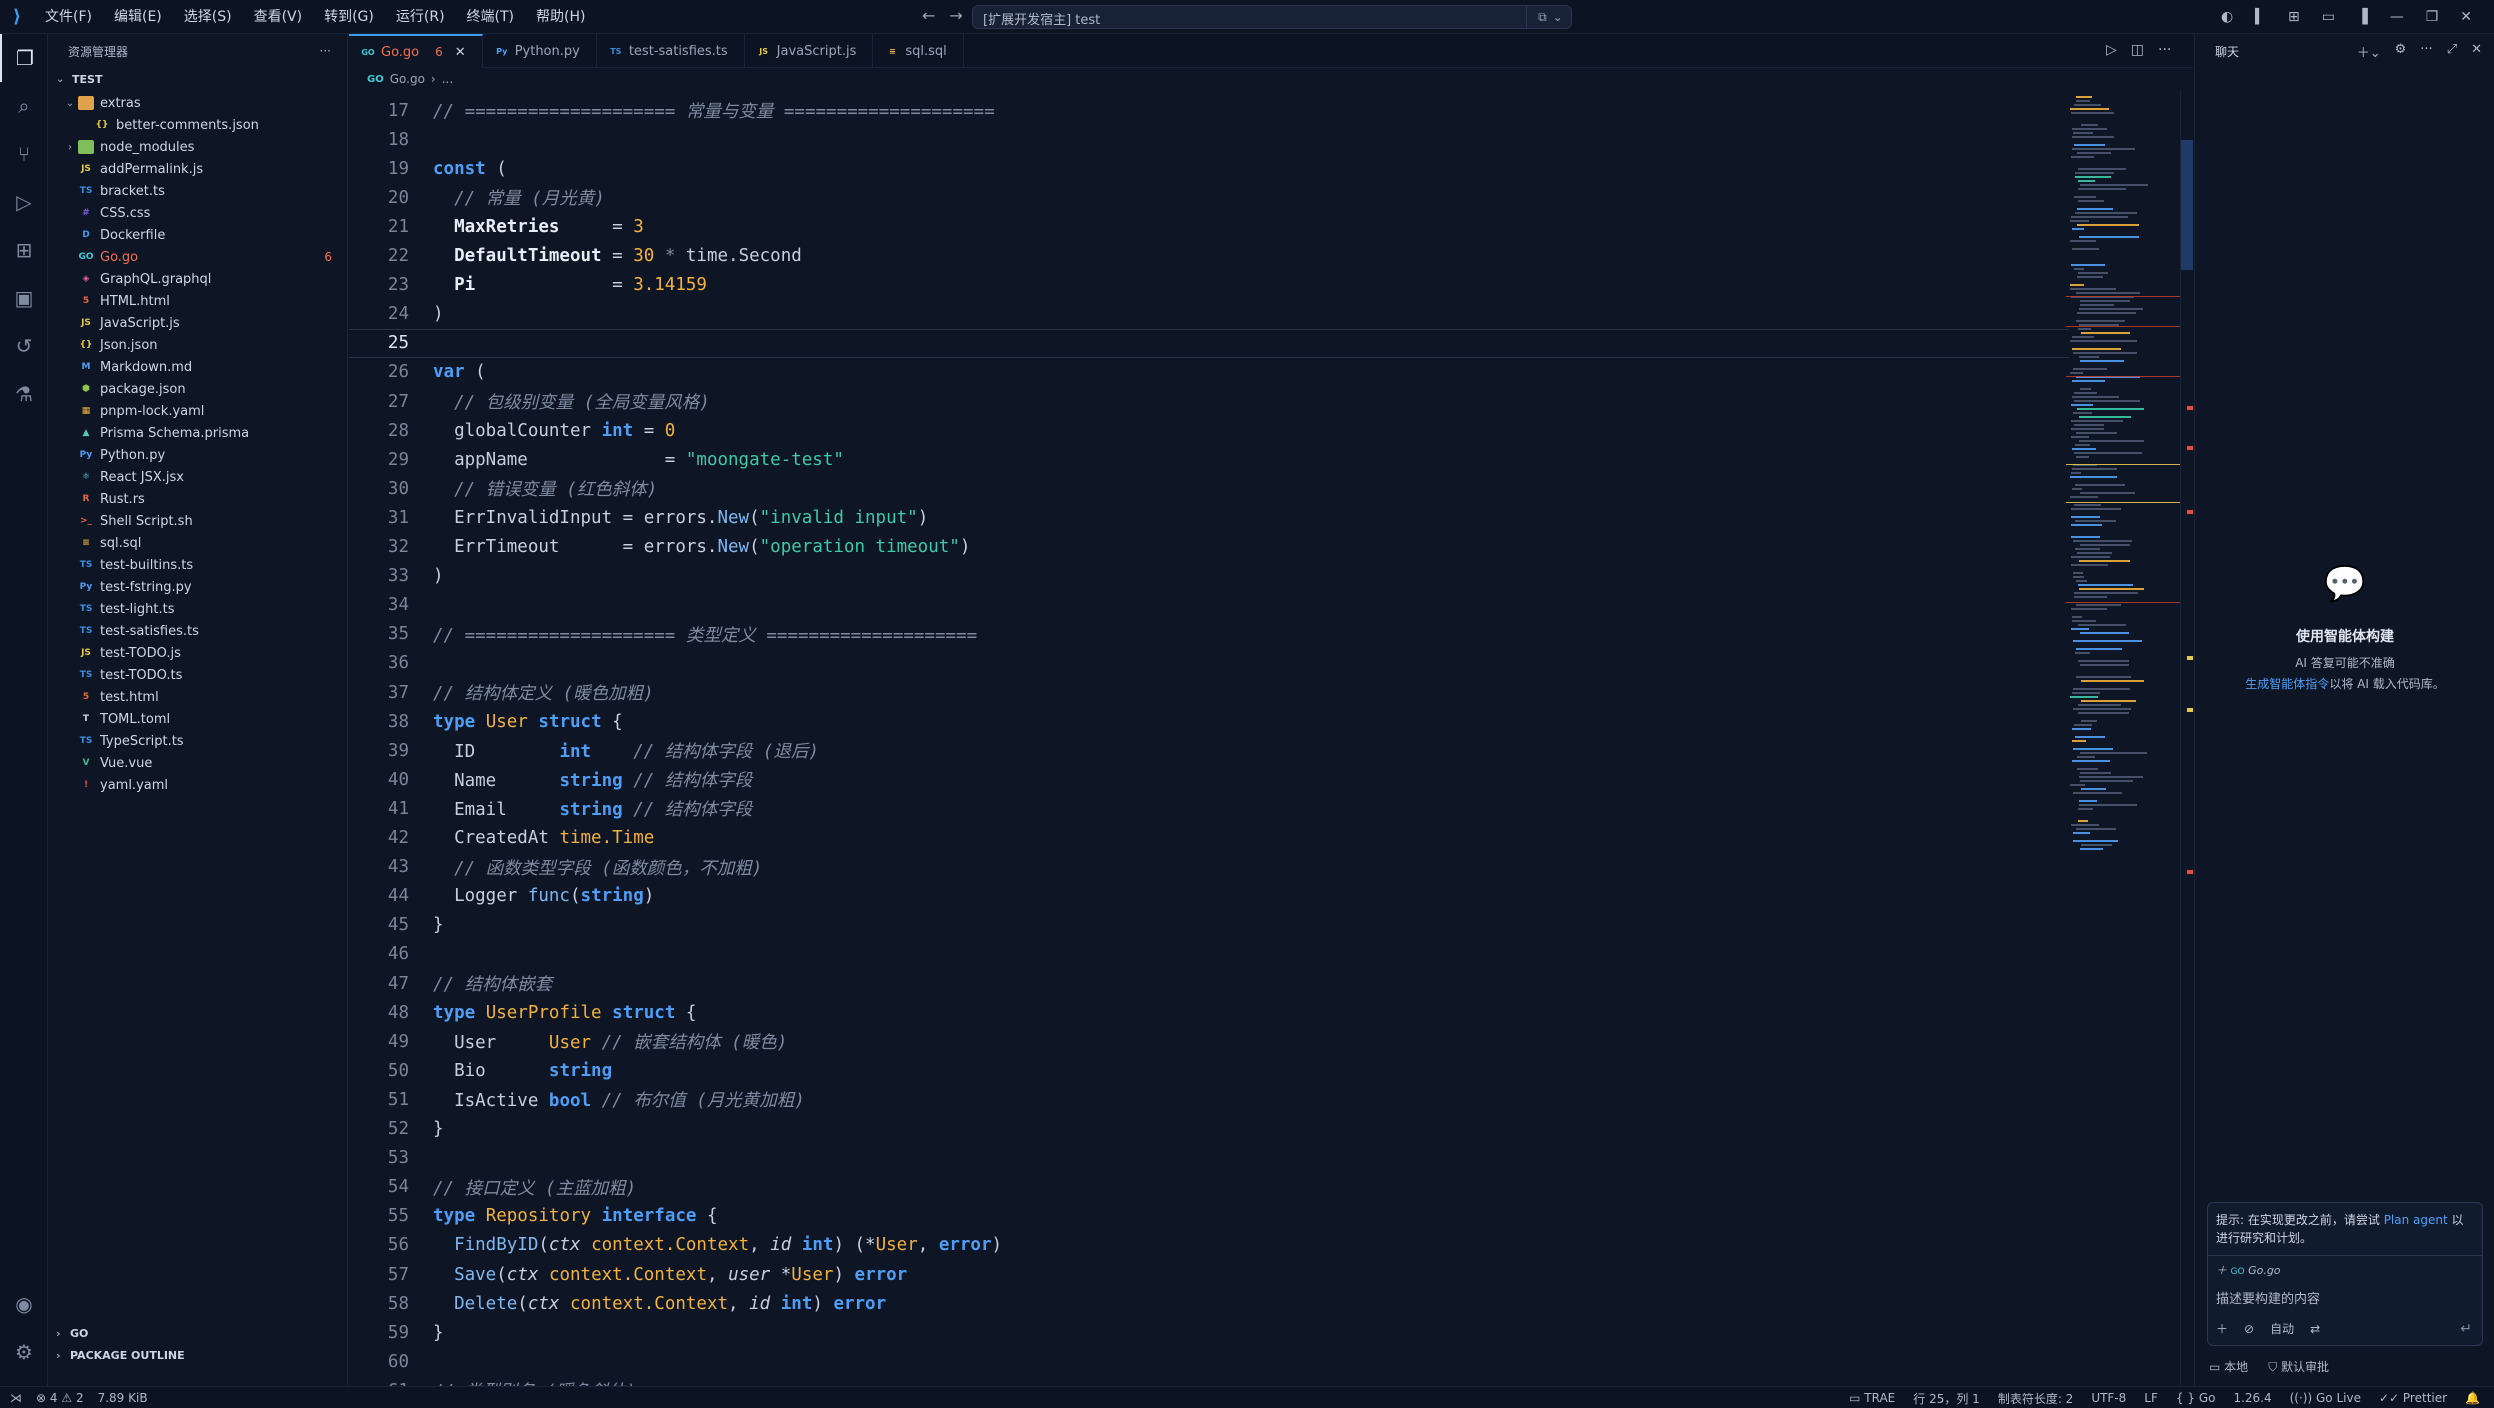  What do you see at coordinates (2345, 1297) in the screenshot?
I see `chat-prompt-input: 描述要构建的内容` at bounding box center [2345, 1297].